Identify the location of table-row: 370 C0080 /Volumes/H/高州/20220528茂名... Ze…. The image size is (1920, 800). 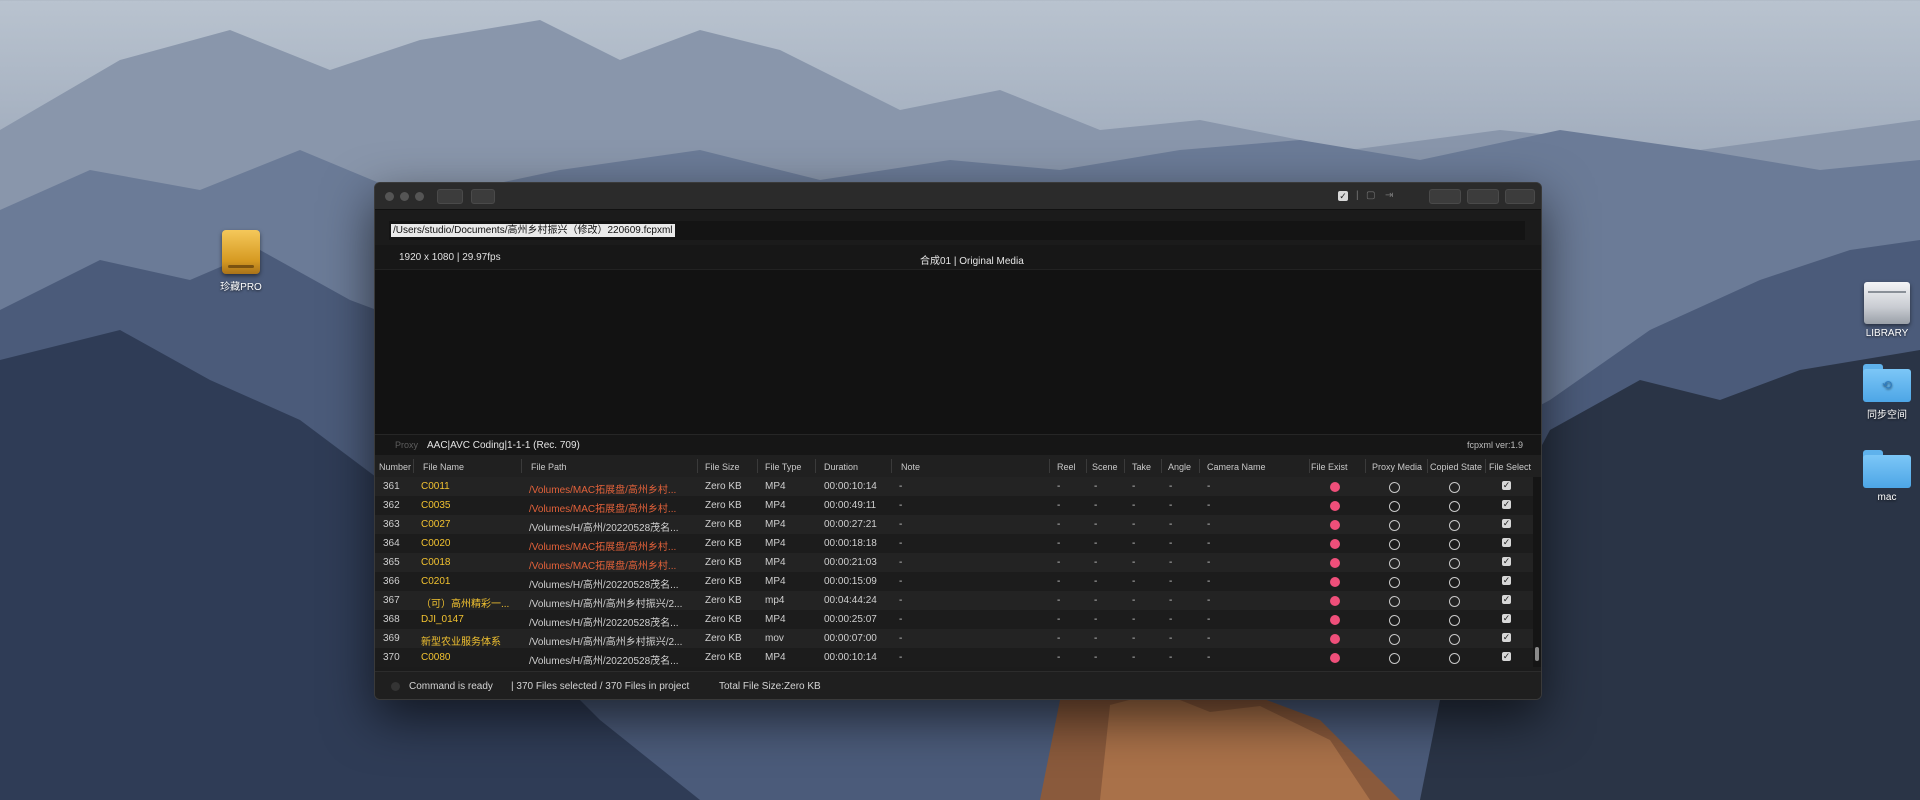
(954, 657).